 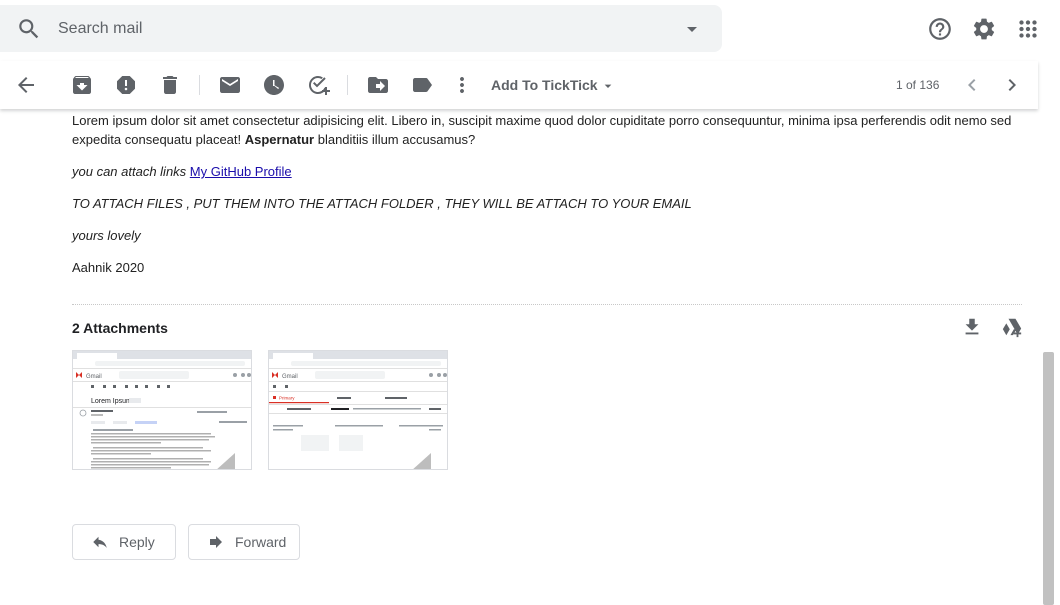 I want to click on forward-icon, so click(x=216, y=542).